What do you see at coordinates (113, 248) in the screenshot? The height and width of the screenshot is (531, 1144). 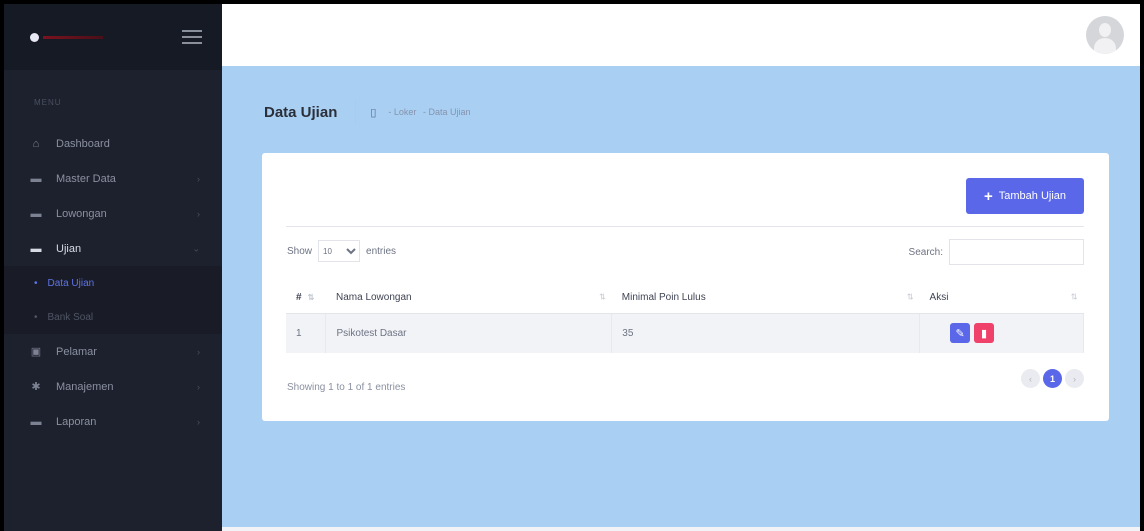 I see `sidebar-item-ujian: ▬ Ujian ⌄` at bounding box center [113, 248].